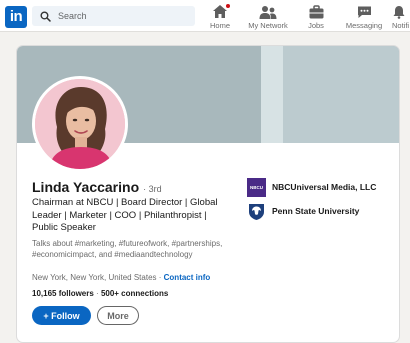 The width and height of the screenshot is (410, 343). What do you see at coordinates (220, 17) in the screenshot?
I see `nav-home: Home` at bounding box center [220, 17].